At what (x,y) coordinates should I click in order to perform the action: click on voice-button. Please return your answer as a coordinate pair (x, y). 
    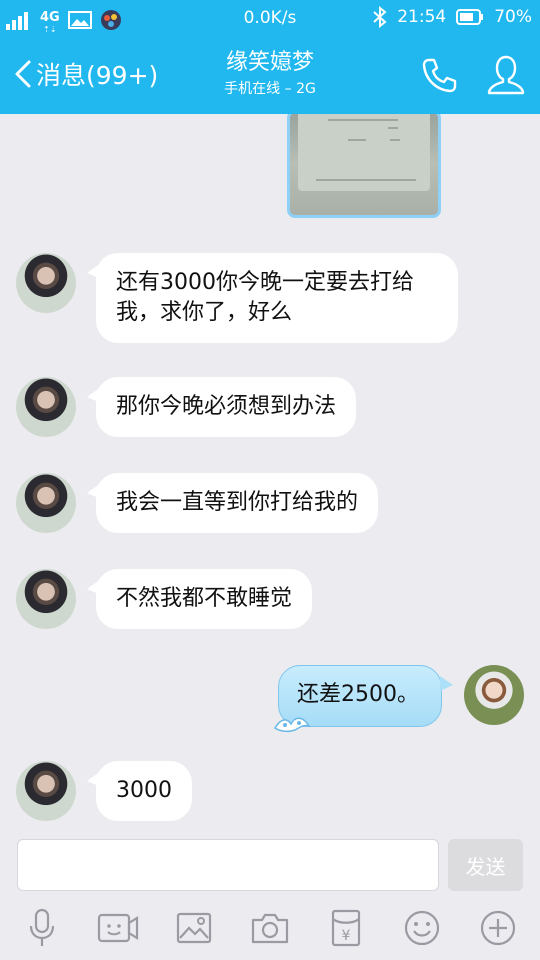
    Looking at the image, I should click on (42, 928).